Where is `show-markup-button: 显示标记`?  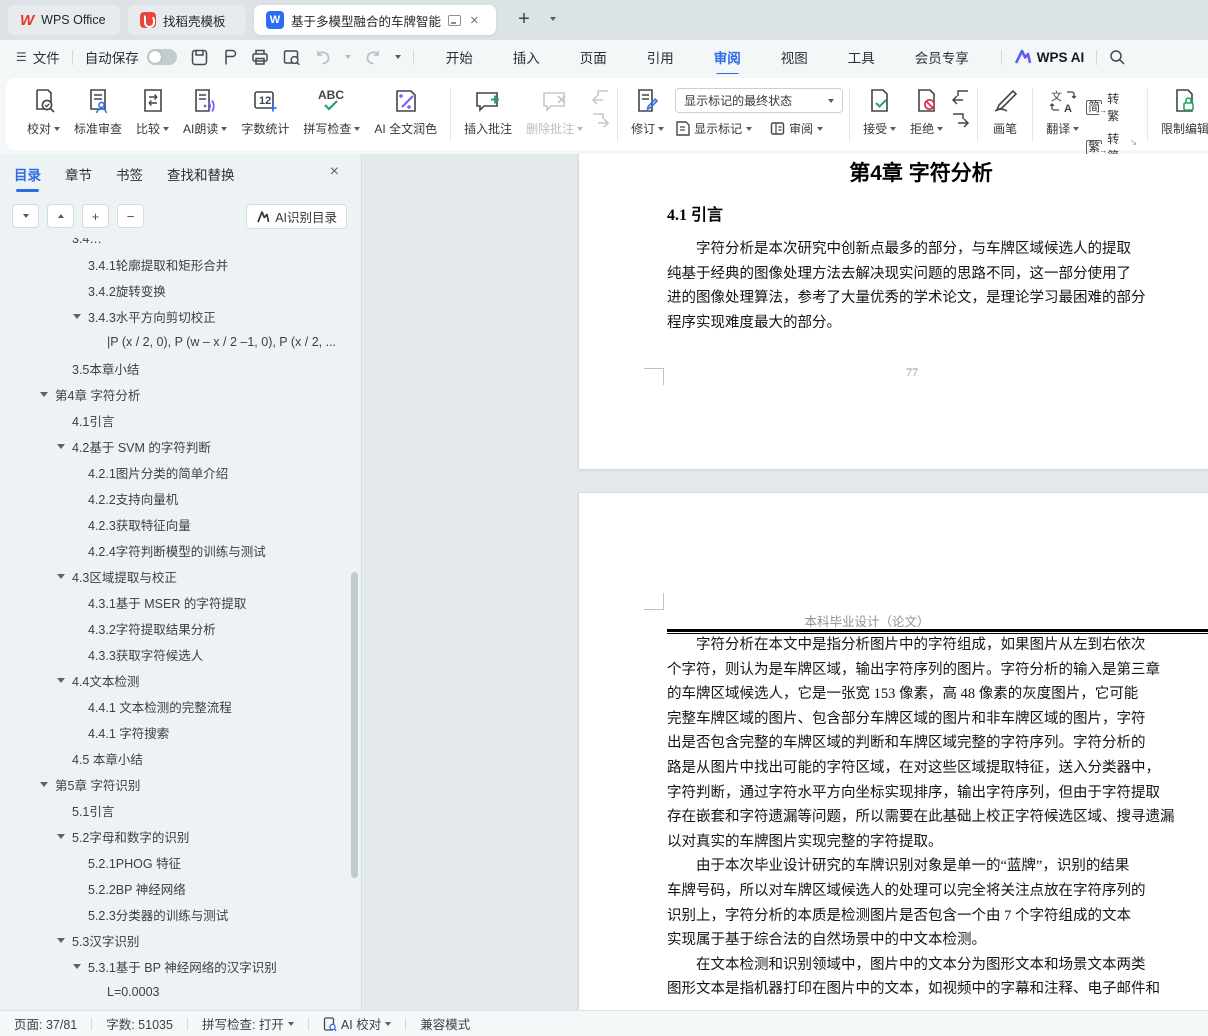
show-markup-button: 显示标记 is located at coordinates (714, 128).